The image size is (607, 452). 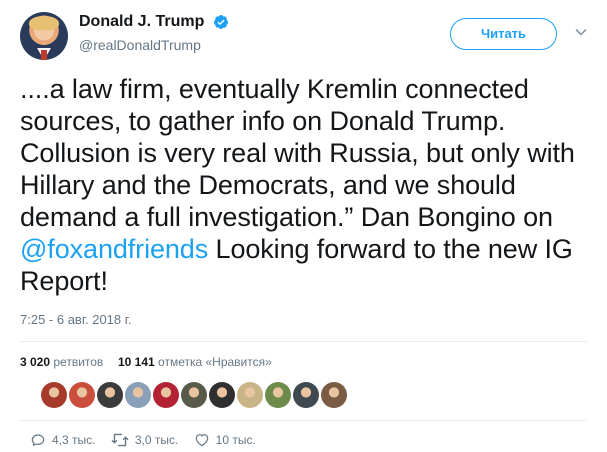 What do you see at coordinates (44, 36) in the screenshot?
I see `author-avatar` at bounding box center [44, 36].